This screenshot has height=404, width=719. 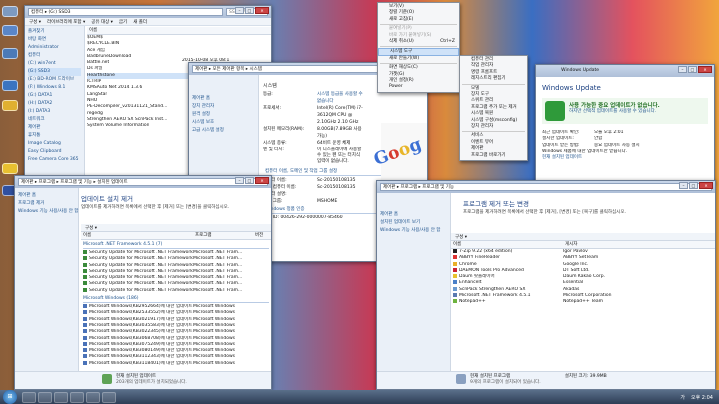 I want to click on address-bar: 제어판 ▸ 프로그램 ▸ 프로그램 및 기능, so click(x=546, y=187).